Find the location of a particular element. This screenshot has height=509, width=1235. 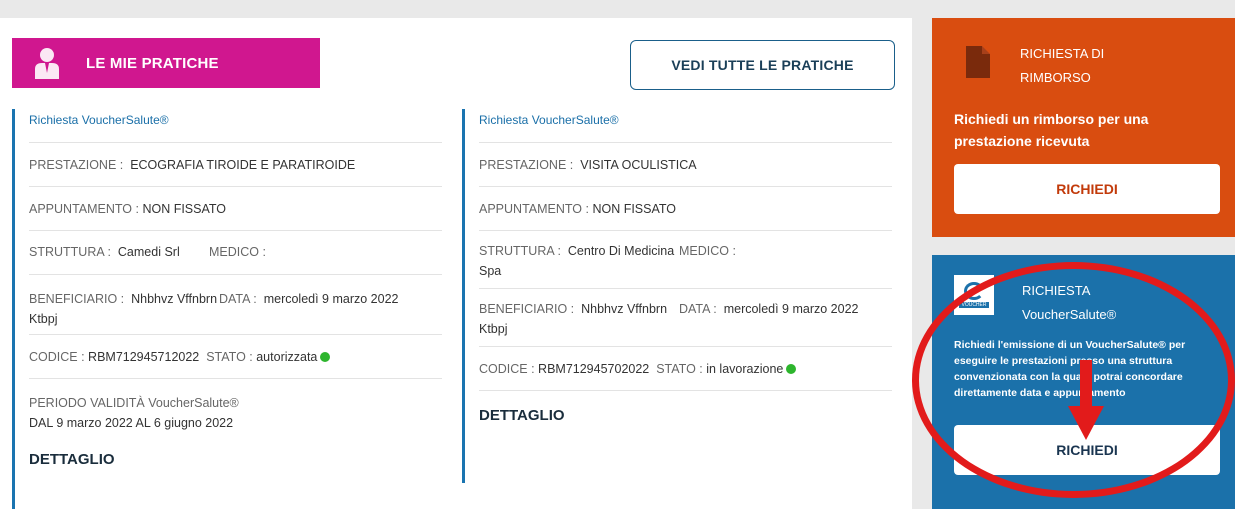

rimborso-title: RICHIESTA DI RIMBORSO is located at coordinates (1062, 66).